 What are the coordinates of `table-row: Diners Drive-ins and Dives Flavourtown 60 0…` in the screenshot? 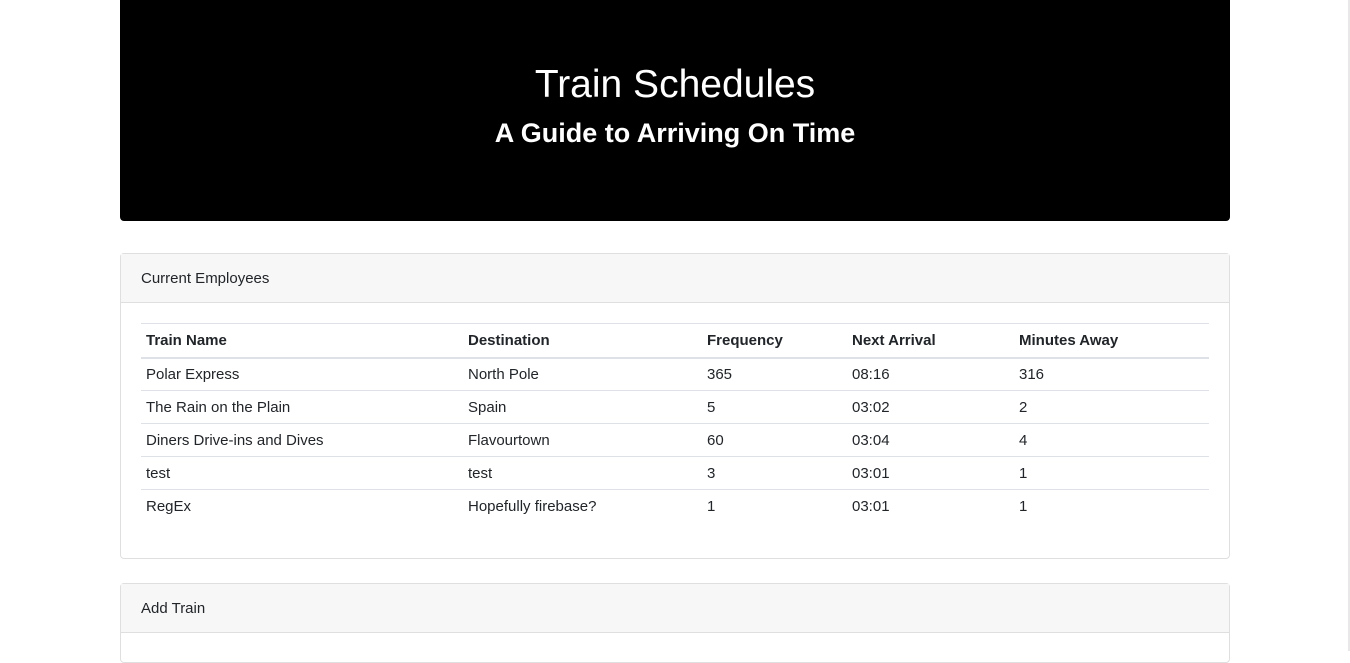 It's located at (675, 440).